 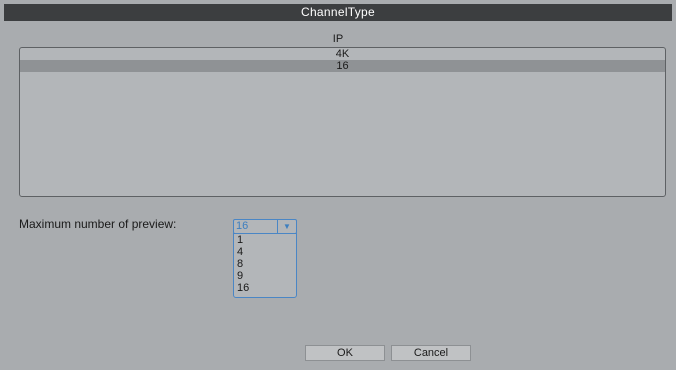 What do you see at coordinates (265, 276) in the screenshot?
I see `dropdown-option-9: 9` at bounding box center [265, 276].